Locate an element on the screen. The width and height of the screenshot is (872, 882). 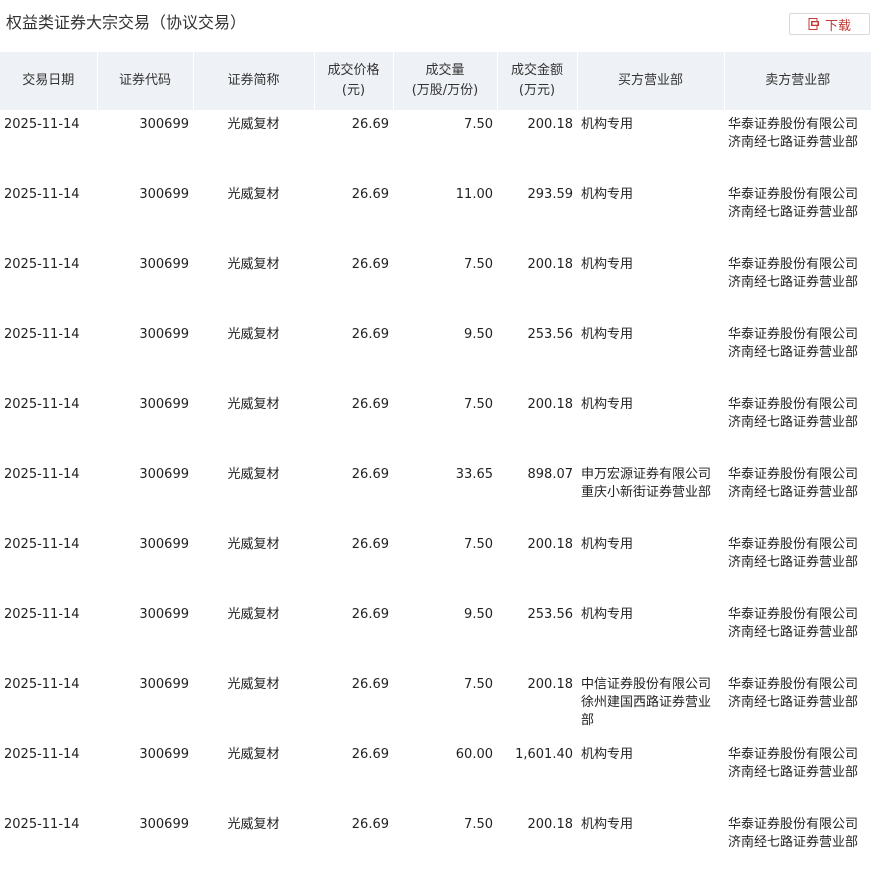
cell-amount: 898.07 is located at coordinates (550, 474).